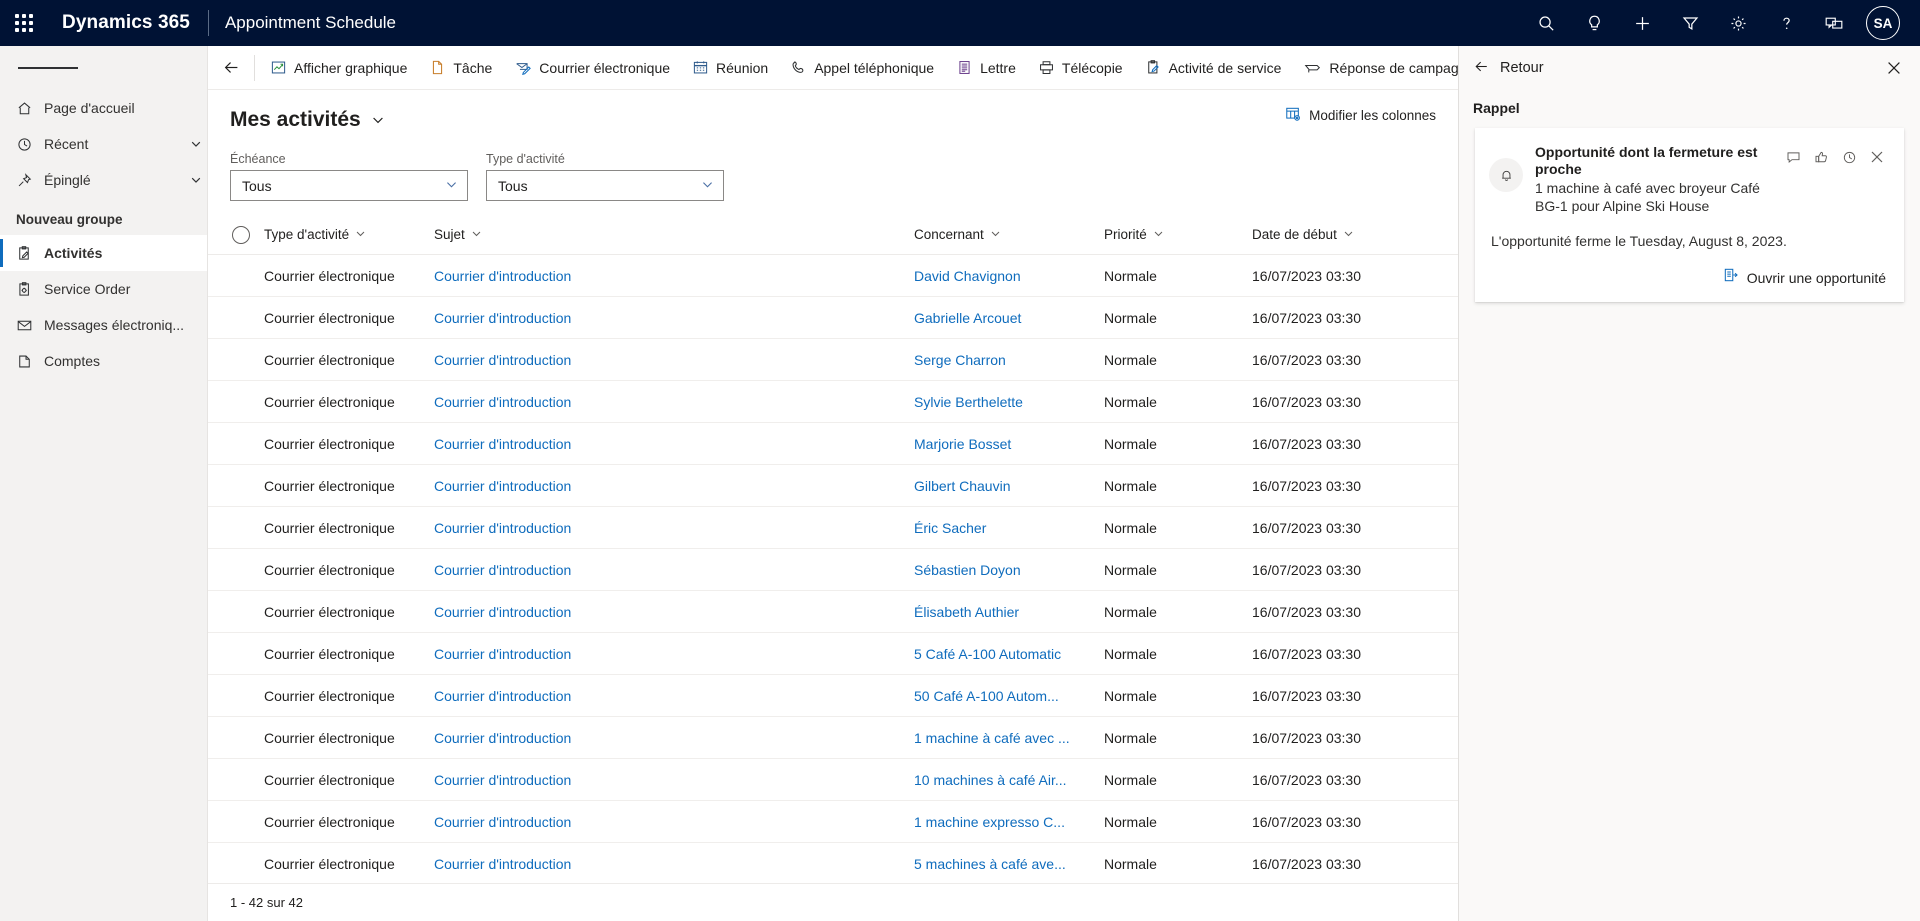 The height and width of the screenshot is (921, 1920). I want to click on cell-regarding: Marjorie Bosset, so click(1009, 444).